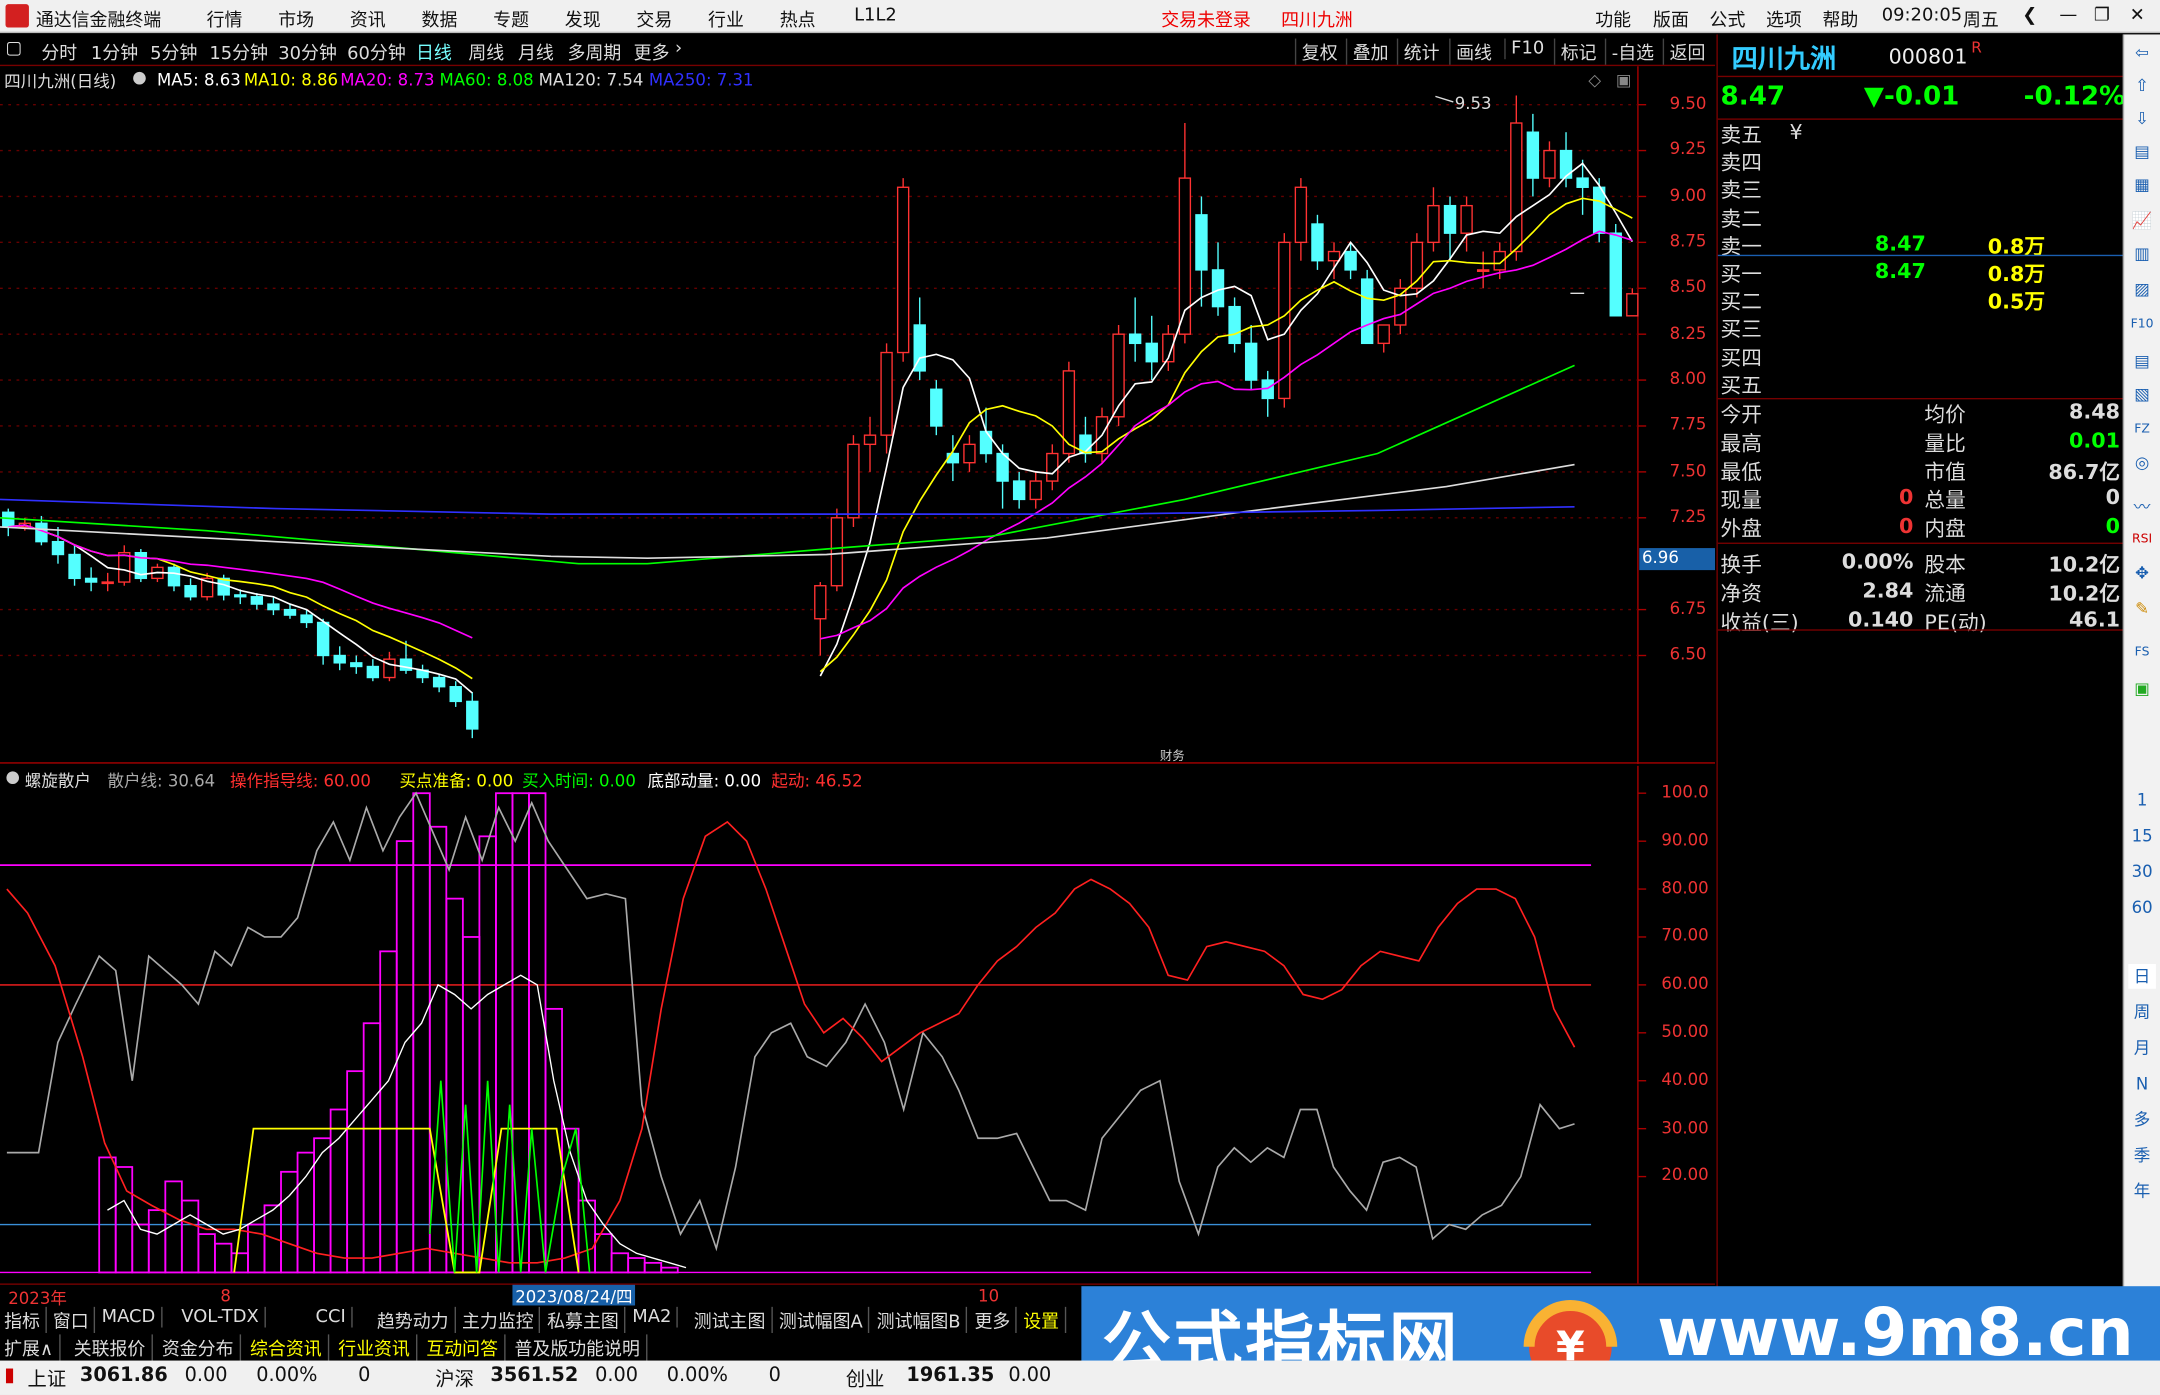 Image resolution: width=2160 pixels, height=1395 pixels. What do you see at coordinates (2142, 976) in the screenshot?
I see `period-shortcut: 日` at bounding box center [2142, 976].